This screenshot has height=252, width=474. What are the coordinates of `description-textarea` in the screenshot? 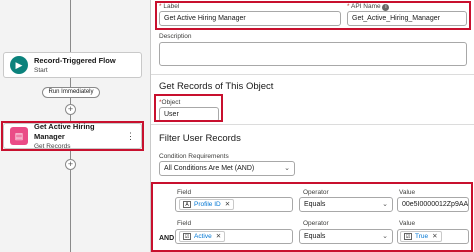 It's located at (313, 54).